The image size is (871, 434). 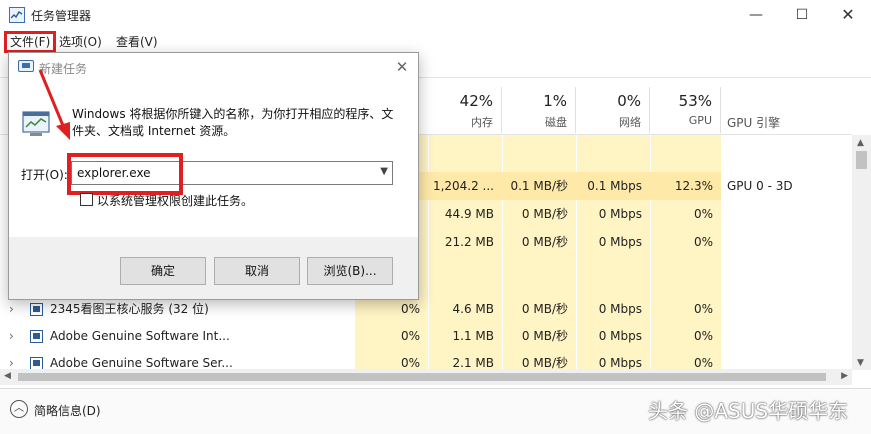 What do you see at coordinates (860, 143) in the screenshot?
I see `scroll-up-icon: ▲` at bounding box center [860, 143].